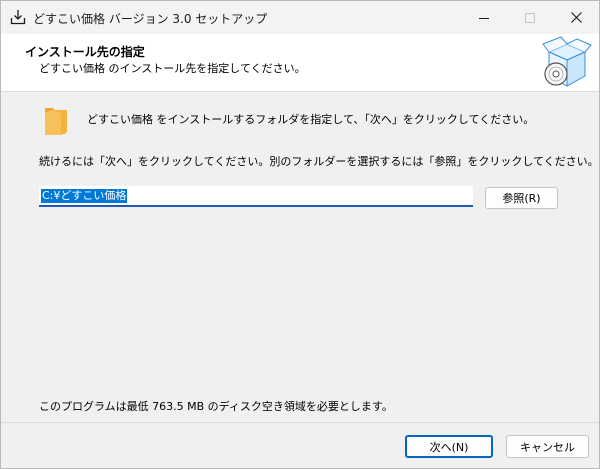  I want to click on minimize-button, so click(484, 17).